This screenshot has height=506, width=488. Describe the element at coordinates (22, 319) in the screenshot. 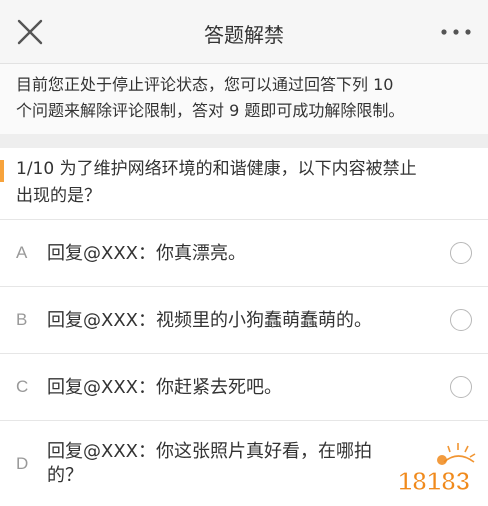

I see `option-letter: B` at that location.